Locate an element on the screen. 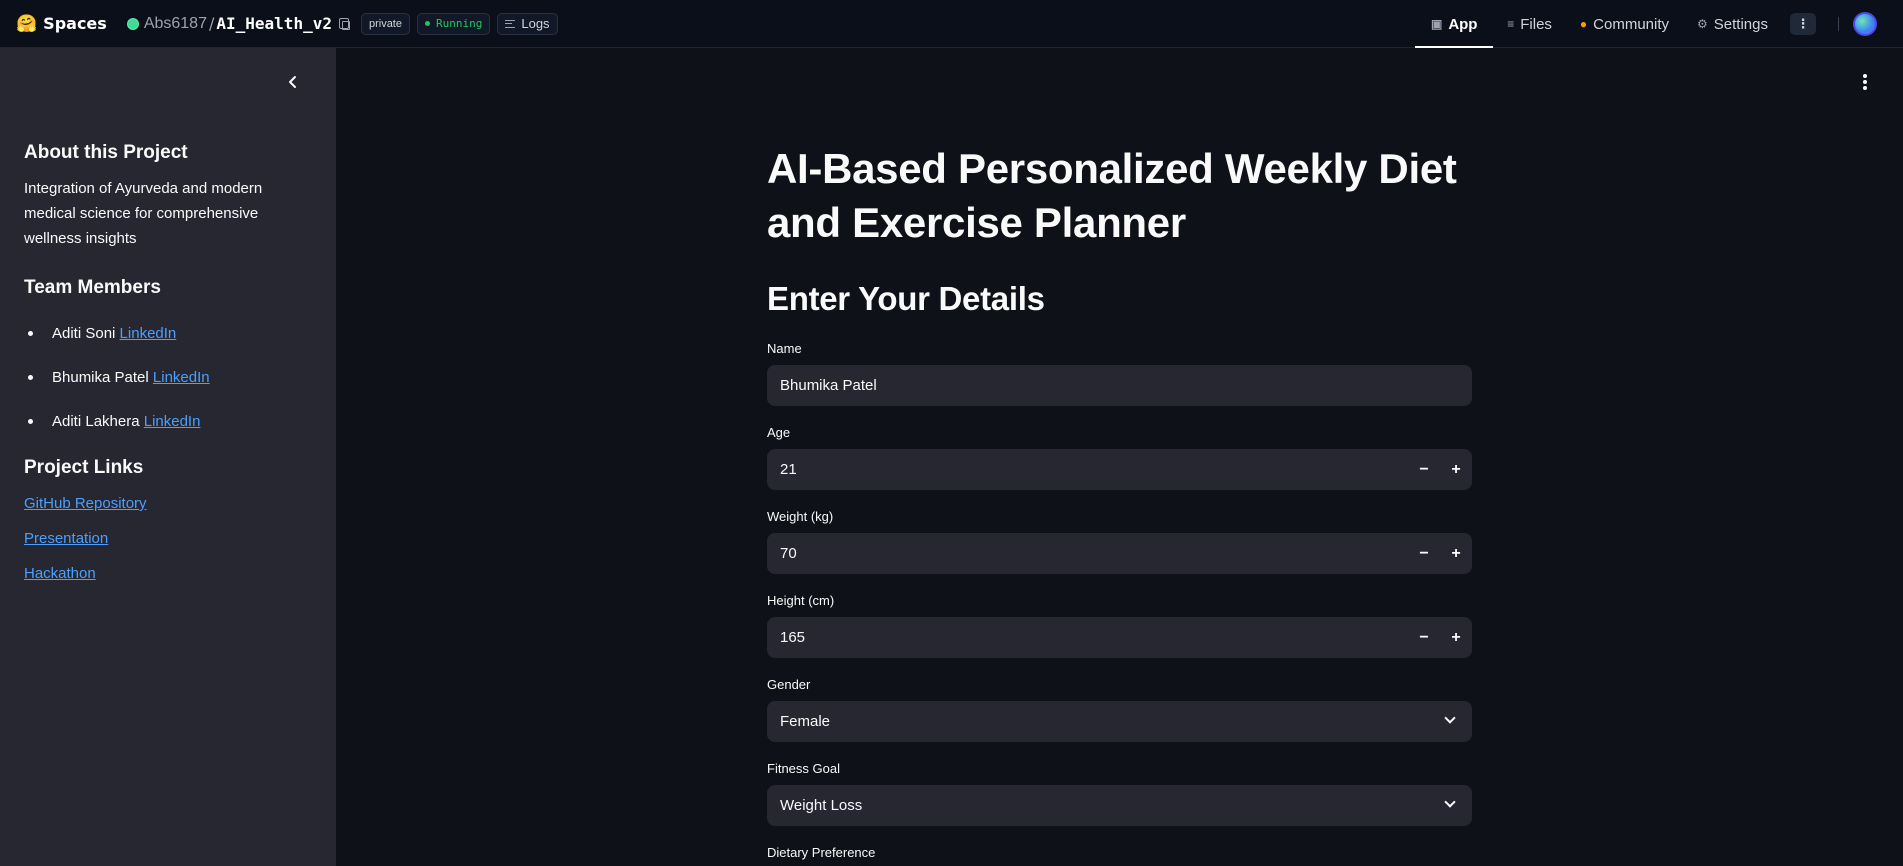 The height and width of the screenshot is (866, 1903). status-badge: Running is located at coordinates (454, 23).